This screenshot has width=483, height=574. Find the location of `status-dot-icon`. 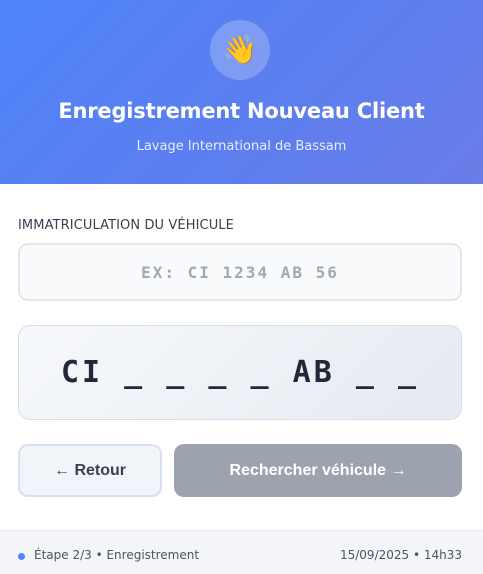

status-dot-icon is located at coordinates (21, 556).